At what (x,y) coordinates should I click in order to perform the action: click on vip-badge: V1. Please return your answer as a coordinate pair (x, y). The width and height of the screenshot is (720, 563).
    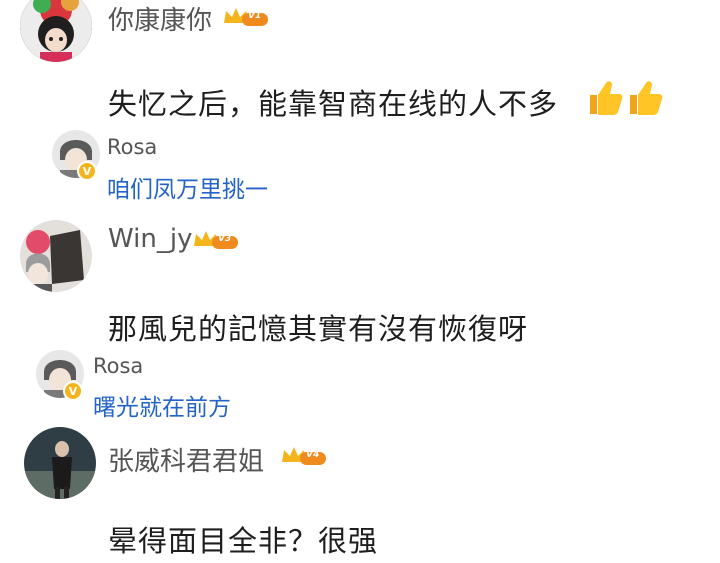
    Looking at the image, I should click on (246, 17).